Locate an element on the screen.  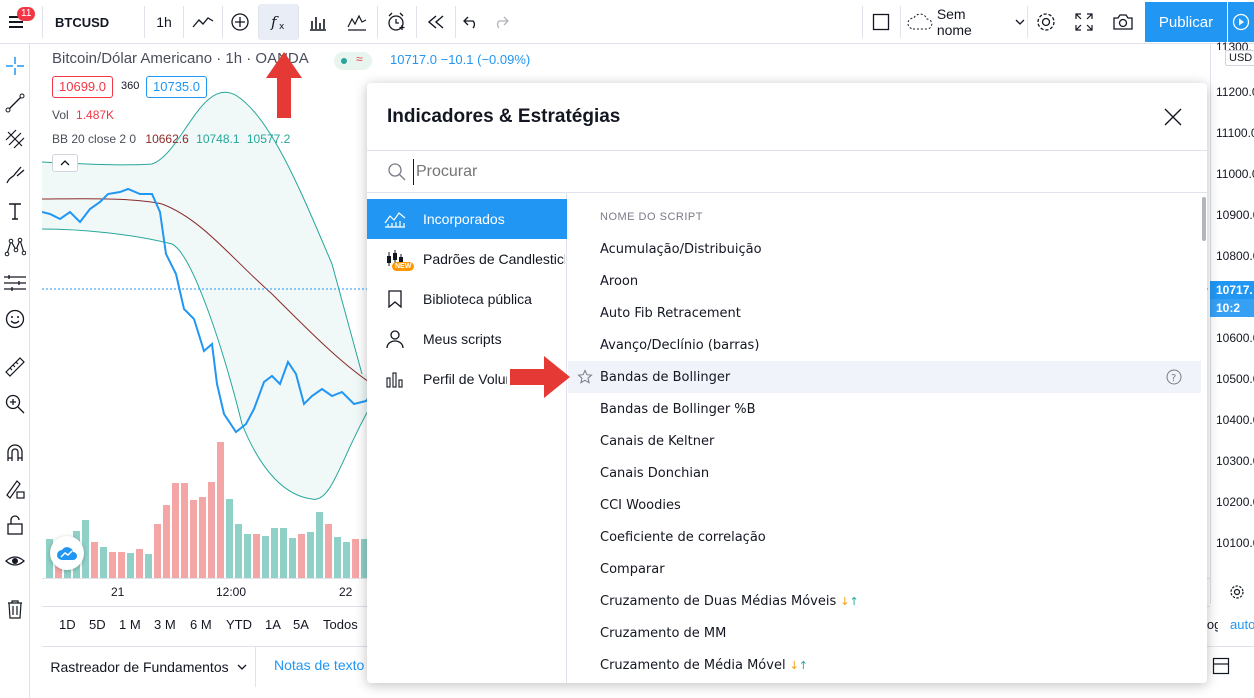
settings-button is located at coordinates (1046, 22).